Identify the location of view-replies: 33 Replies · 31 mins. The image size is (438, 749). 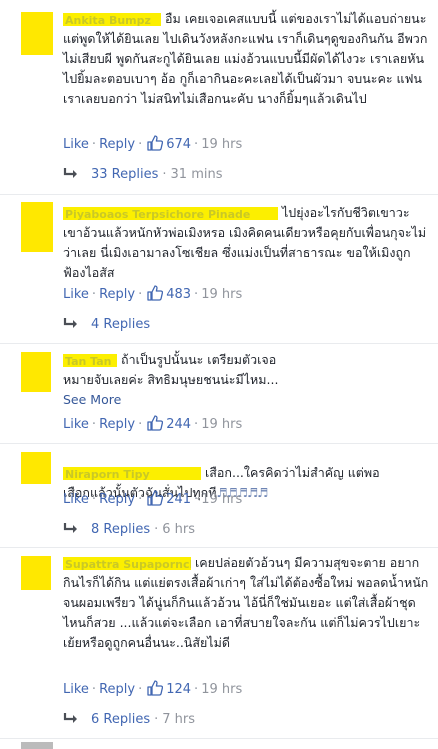
(142, 175).